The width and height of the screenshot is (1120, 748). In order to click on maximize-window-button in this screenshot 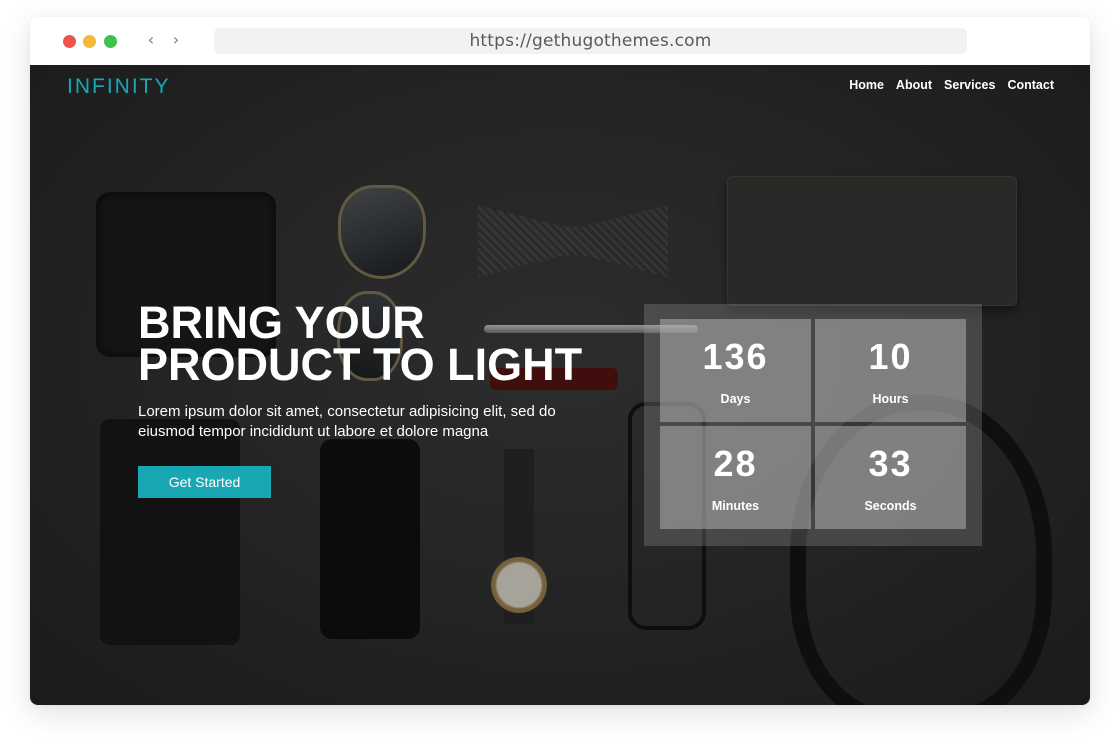, I will do `click(110, 41)`.